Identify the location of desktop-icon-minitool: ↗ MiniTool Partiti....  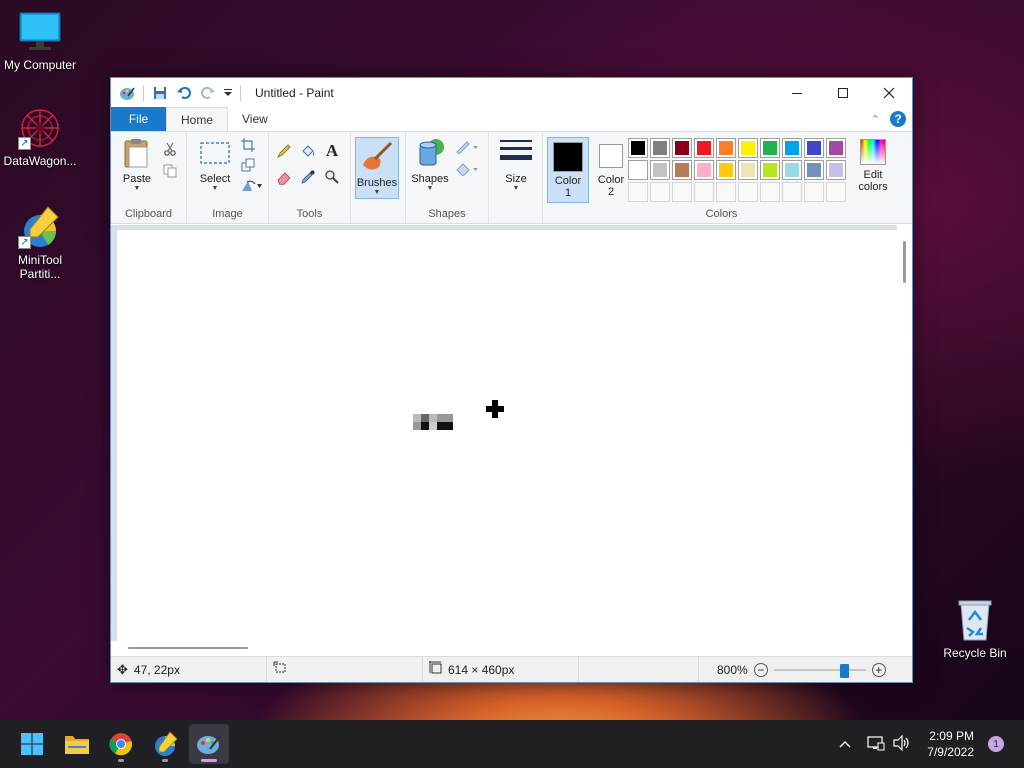
(40, 243).